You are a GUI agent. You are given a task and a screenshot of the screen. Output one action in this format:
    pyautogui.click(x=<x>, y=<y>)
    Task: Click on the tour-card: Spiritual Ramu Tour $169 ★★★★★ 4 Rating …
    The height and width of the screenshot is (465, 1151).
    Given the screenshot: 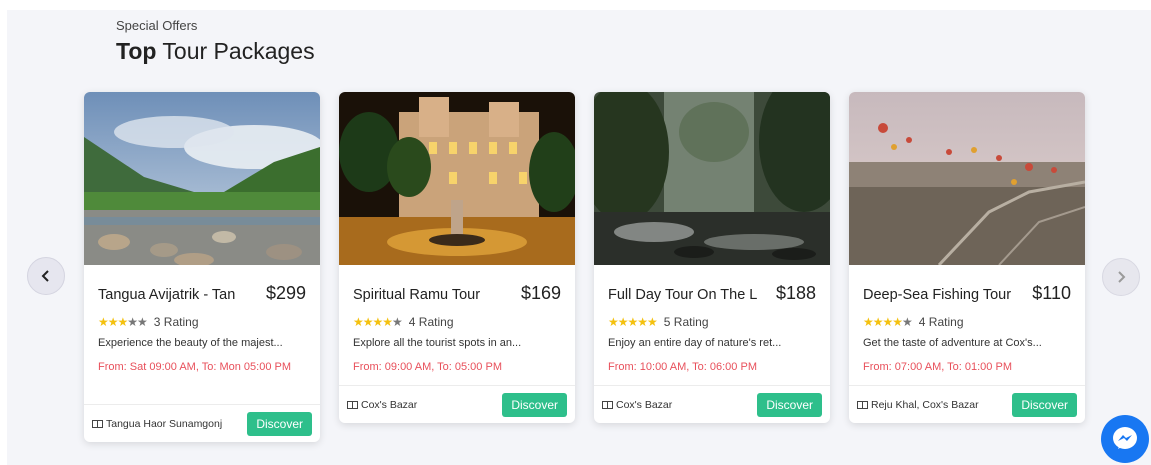 What is the action you would take?
    pyautogui.click(x=457, y=257)
    